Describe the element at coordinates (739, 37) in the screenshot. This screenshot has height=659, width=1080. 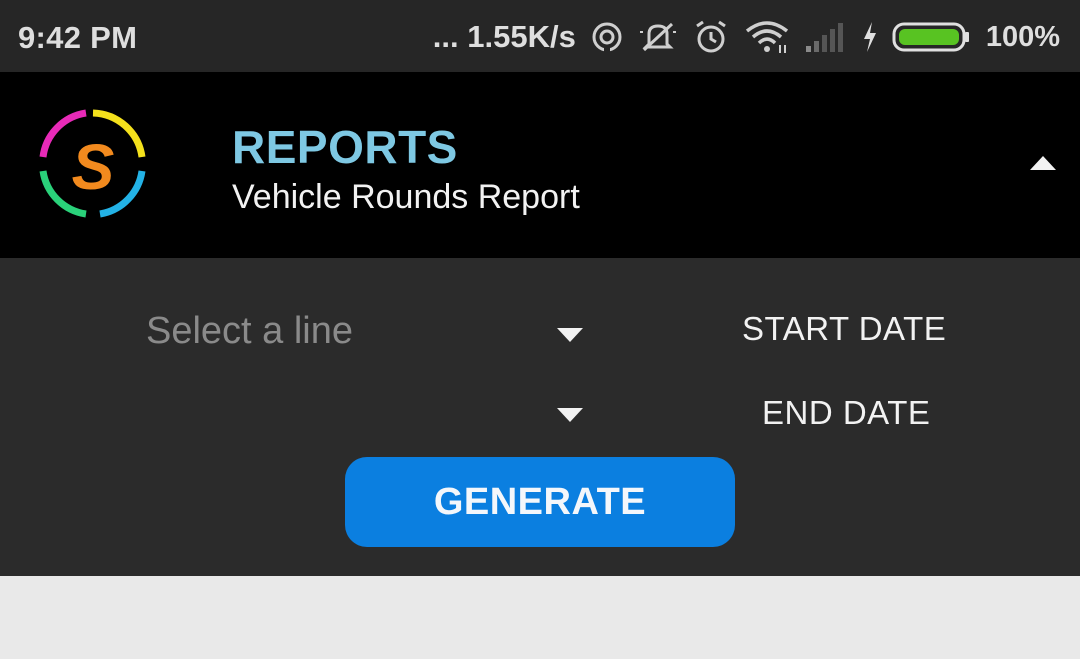
I see `status-icons: ... 1.55K/s 100%` at that location.